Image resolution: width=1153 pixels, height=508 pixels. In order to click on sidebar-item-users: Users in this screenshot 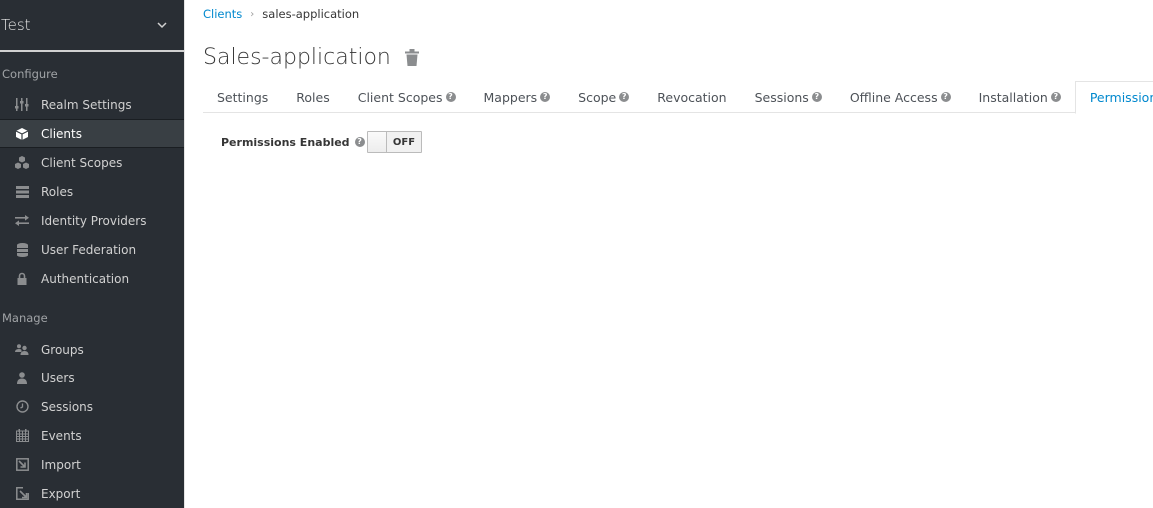, I will do `click(92, 377)`.